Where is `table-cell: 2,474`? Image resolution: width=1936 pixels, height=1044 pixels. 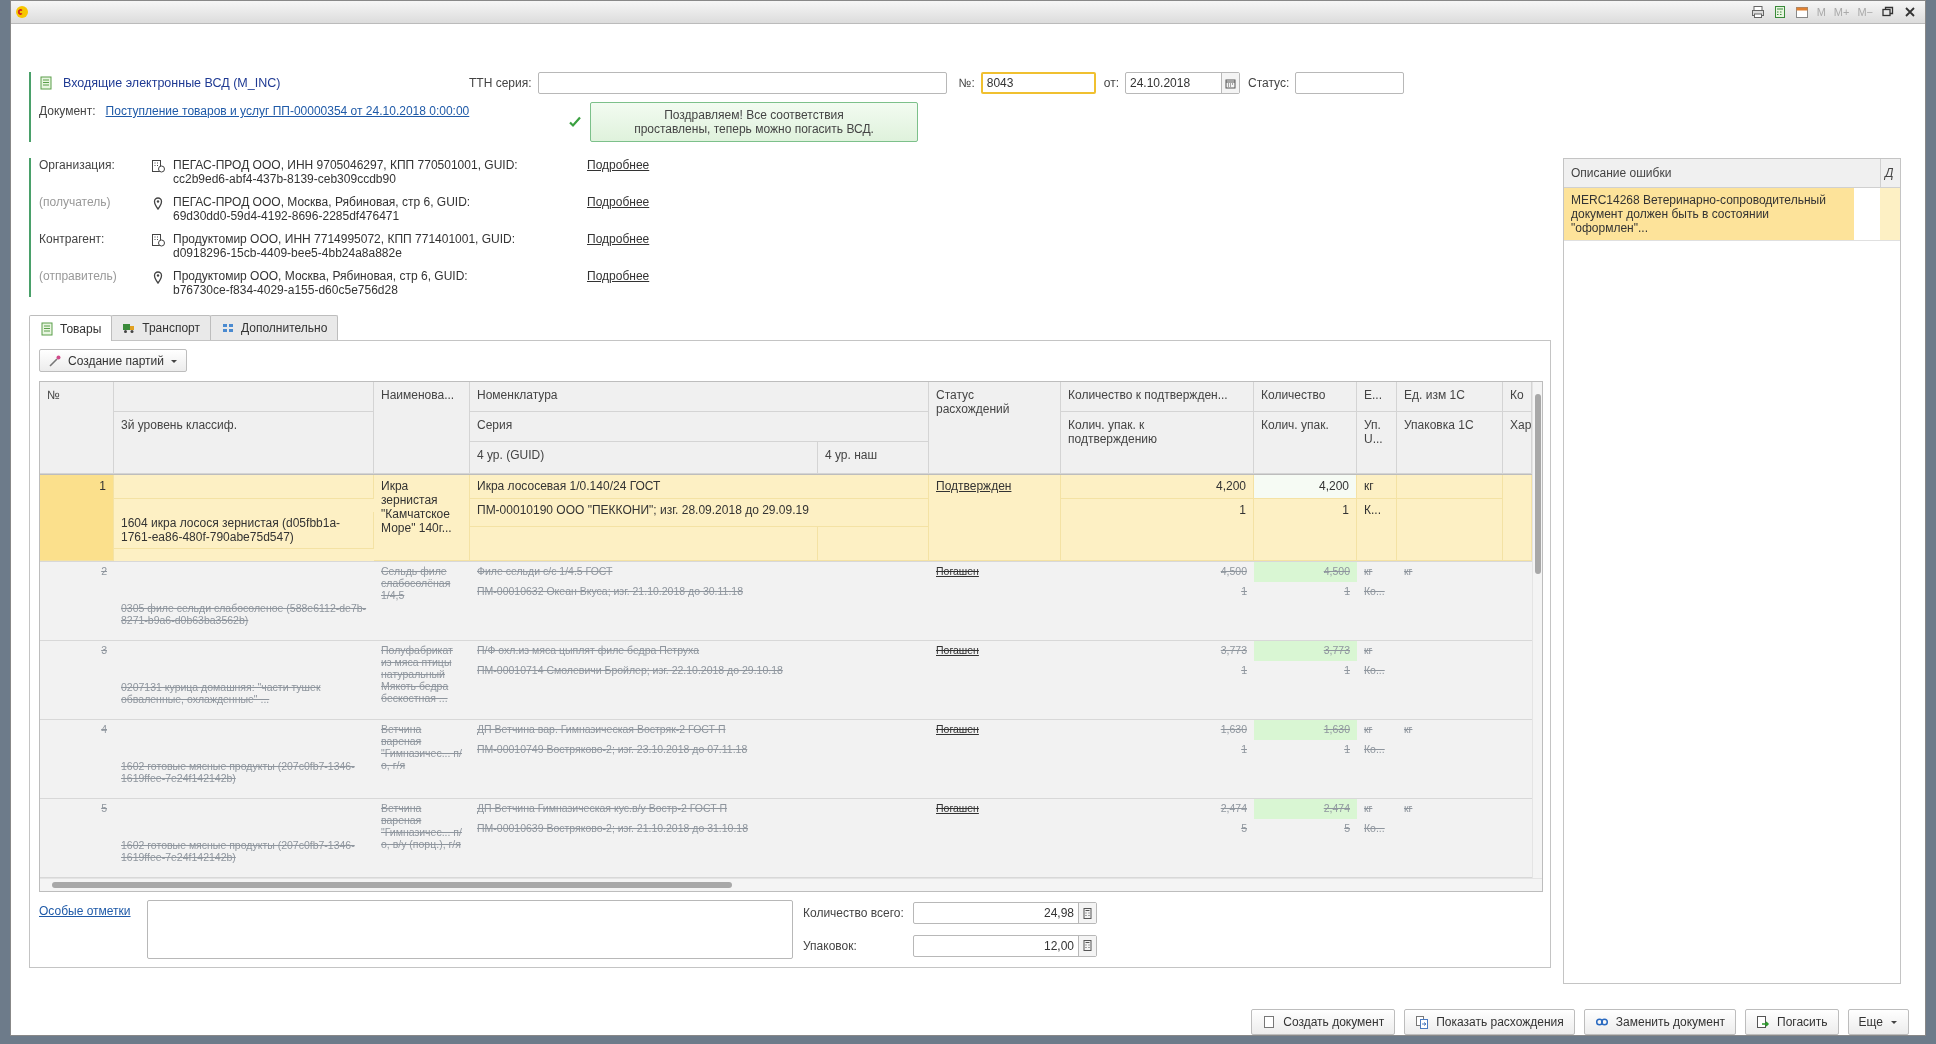 table-cell: 2,474 is located at coordinates (1305, 809).